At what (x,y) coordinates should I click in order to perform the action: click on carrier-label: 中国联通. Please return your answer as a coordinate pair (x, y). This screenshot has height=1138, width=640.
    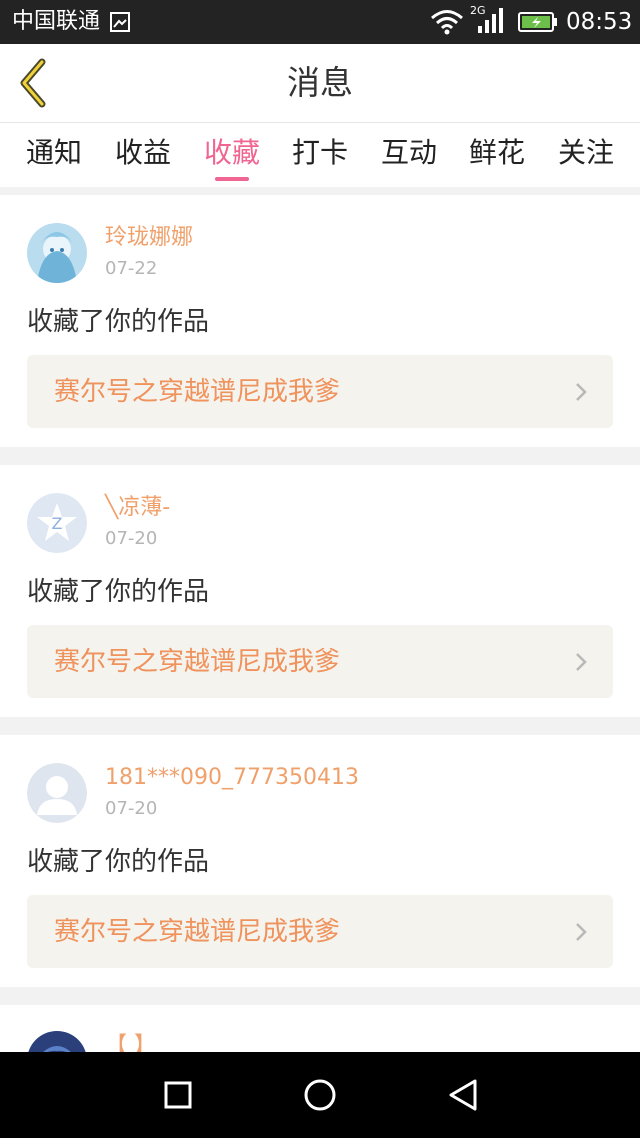
    Looking at the image, I should click on (56, 21).